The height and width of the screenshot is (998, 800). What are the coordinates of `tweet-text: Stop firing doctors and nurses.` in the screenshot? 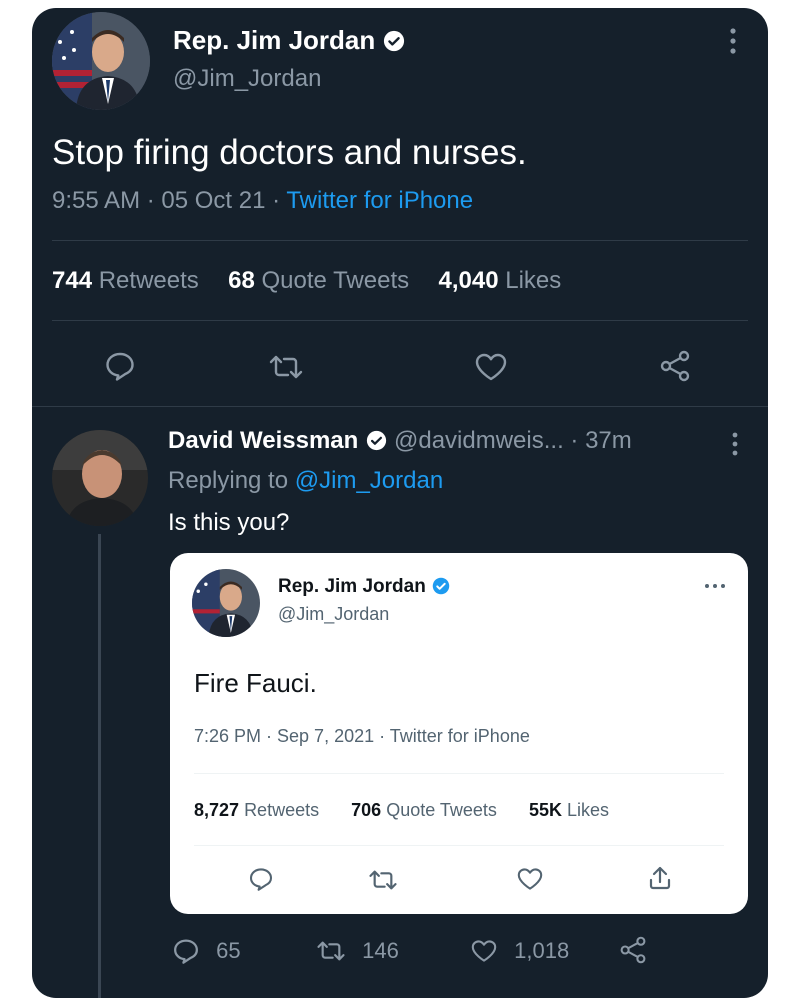 It's located at (289, 152).